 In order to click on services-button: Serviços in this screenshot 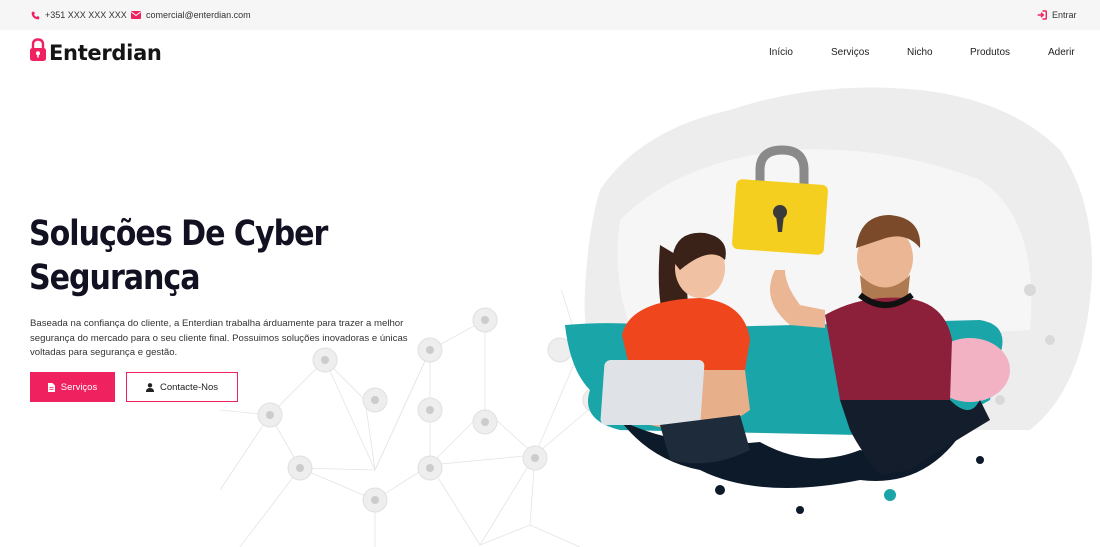, I will do `click(72, 387)`.